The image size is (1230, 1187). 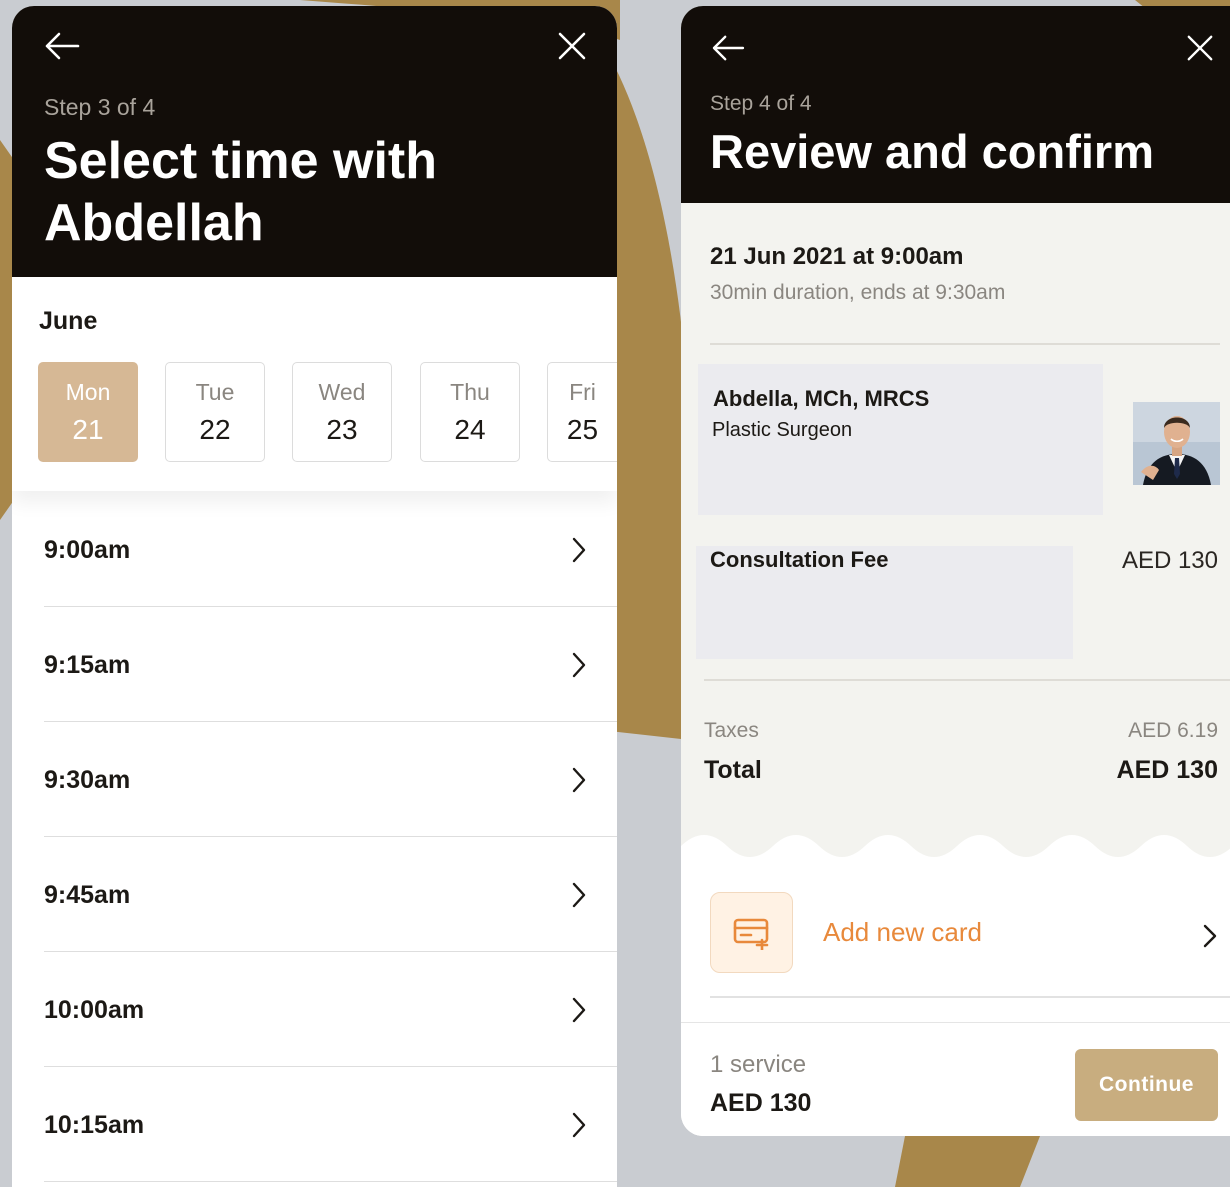 What do you see at coordinates (470, 391) in the screenshot?
I see `day-name: Thu` at bounding box center [470, 391].